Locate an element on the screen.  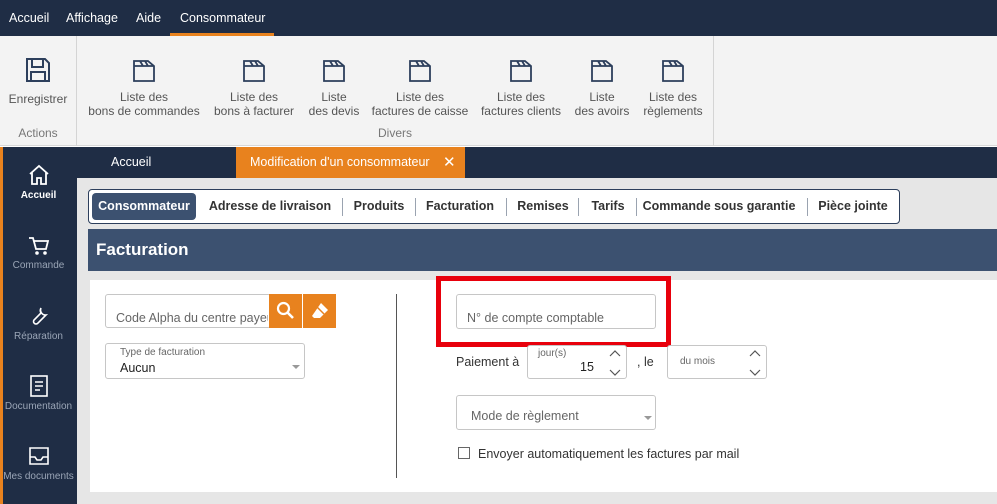
paiement-label: Paiement à is located at coordinates (488, 362).